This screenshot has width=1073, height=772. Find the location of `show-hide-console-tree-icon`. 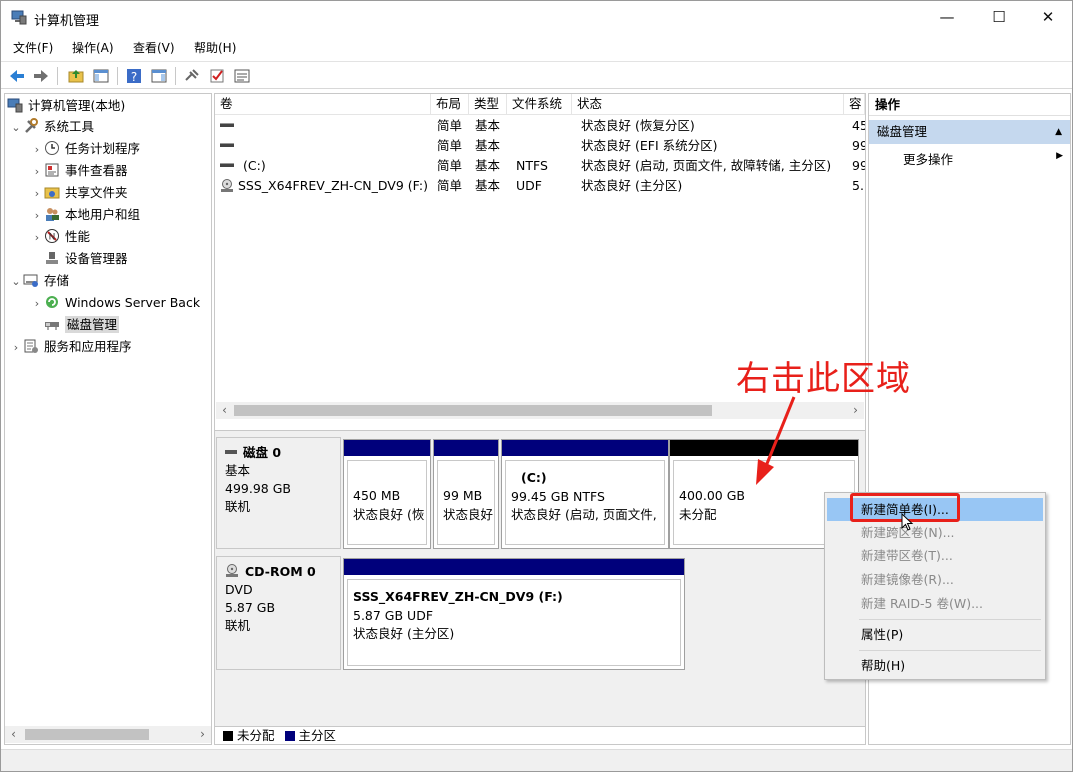

show-hide-console-tree-icon is located at coordinates (101, 76).